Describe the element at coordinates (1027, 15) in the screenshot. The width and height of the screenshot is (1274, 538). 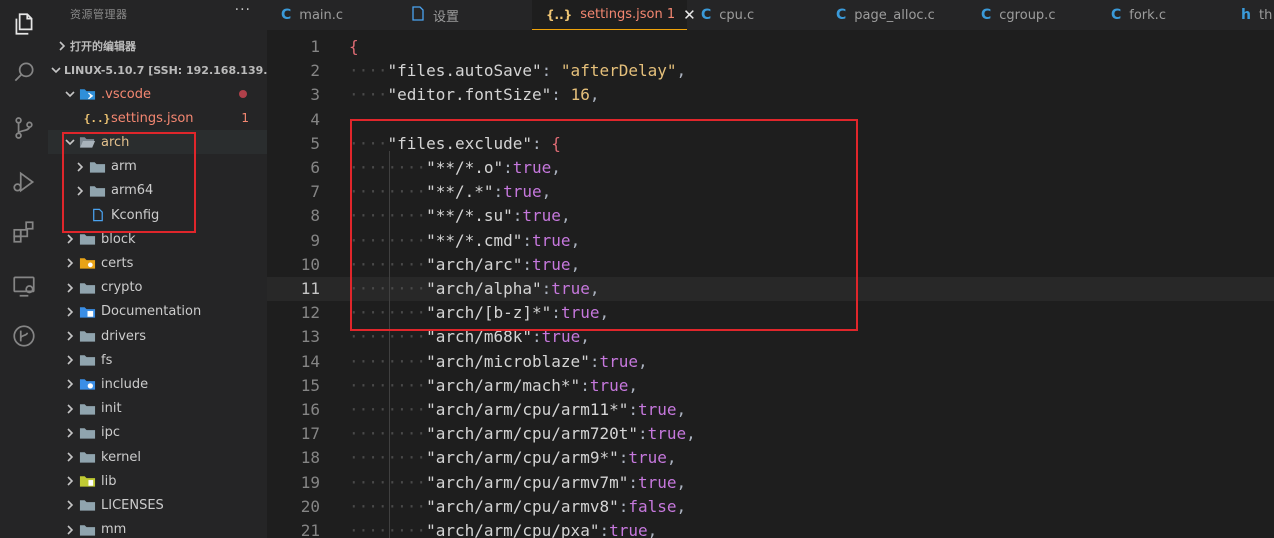
I see `tab-label: cgroup.c` at that location.